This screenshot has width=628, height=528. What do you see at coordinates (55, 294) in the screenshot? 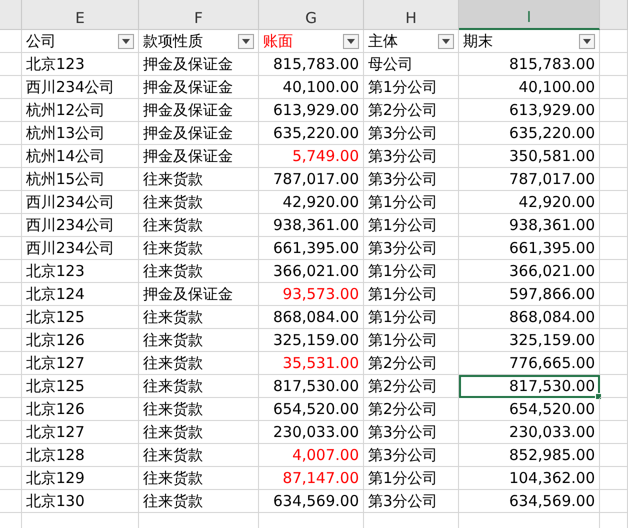
I see `table-cell: 北京124` at bounding box center [55, 294].